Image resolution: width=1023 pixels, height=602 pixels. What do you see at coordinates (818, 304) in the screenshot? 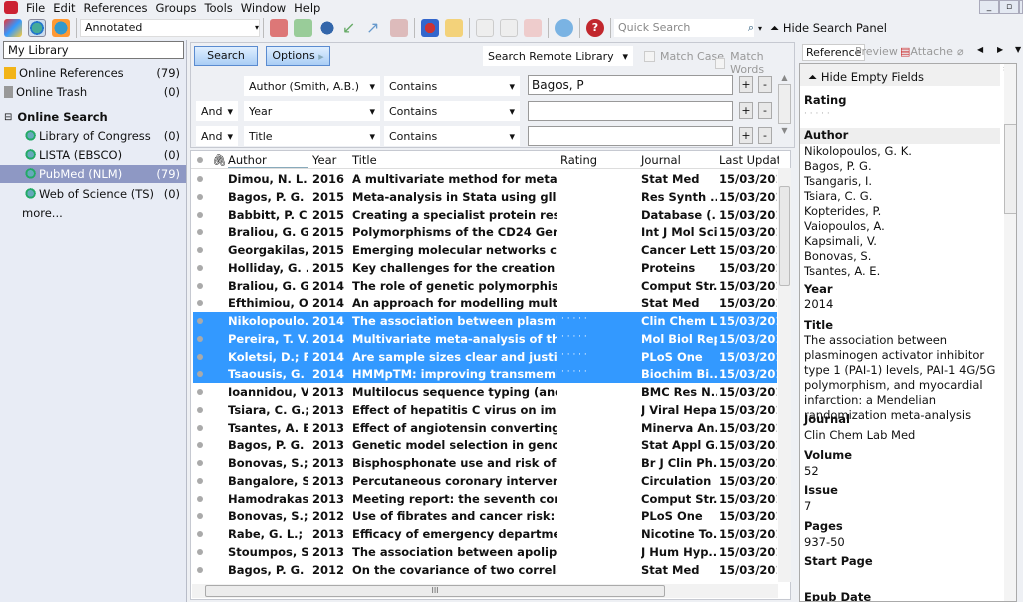
I see `year-field: 2014` at bounding box center [818, 304].